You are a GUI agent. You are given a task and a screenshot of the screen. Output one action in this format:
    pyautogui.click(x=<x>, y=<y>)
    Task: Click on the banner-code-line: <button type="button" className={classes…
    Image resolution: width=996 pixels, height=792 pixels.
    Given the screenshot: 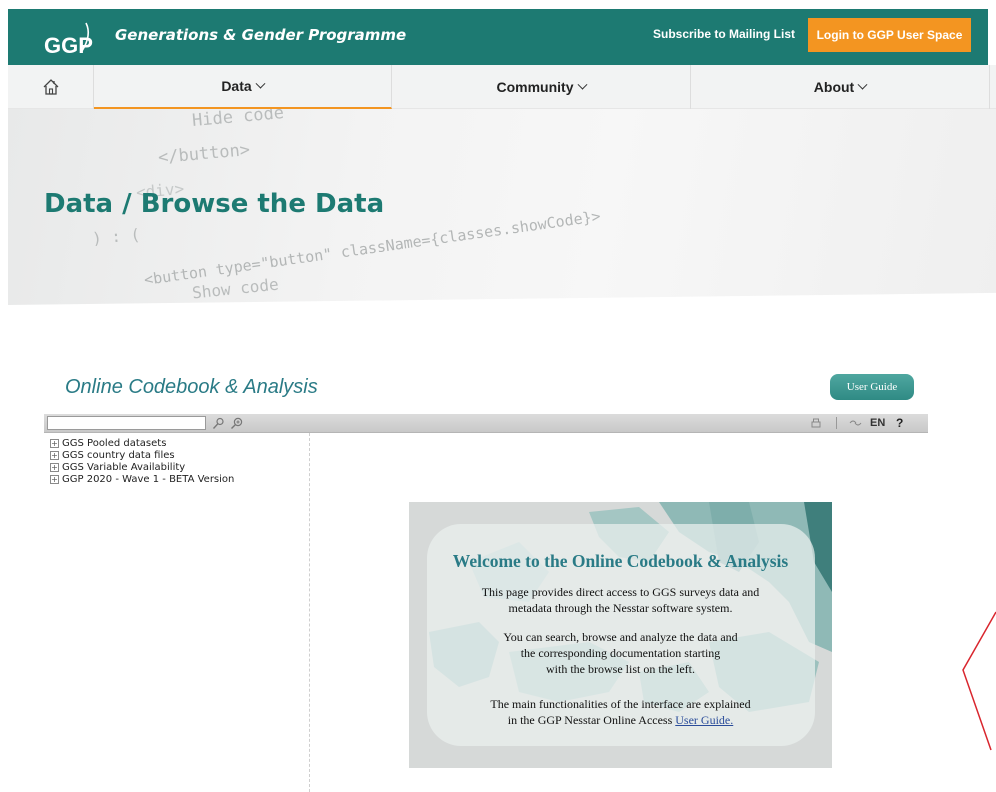 What is the action you would take?
    pyautogui.click(x=372, y=248)
    